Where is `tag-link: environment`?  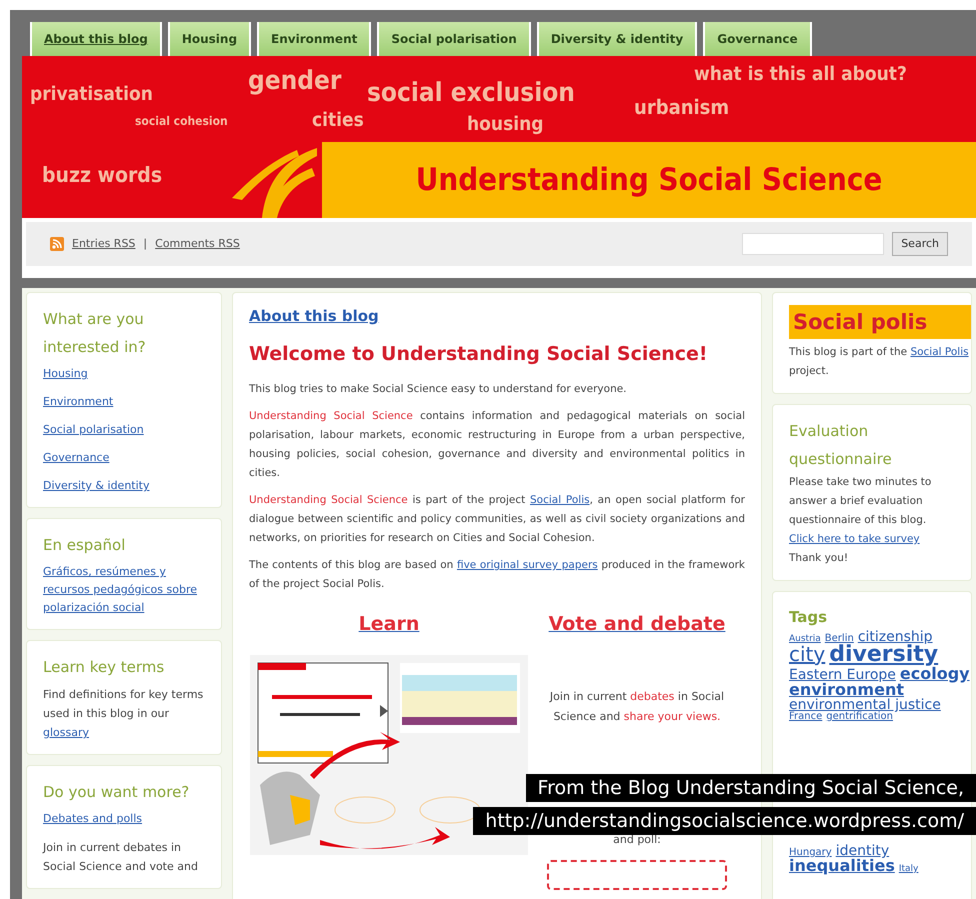 tag-link: environment is located at coordinates (846, 690).